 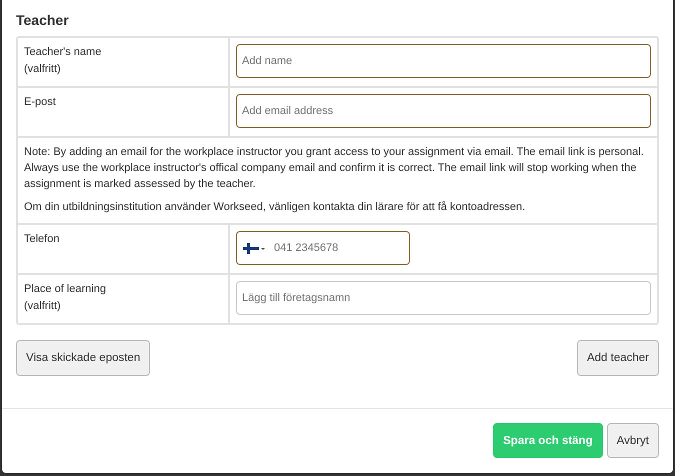 I want to click on field-label: E-post, so click(x=40, y=102).